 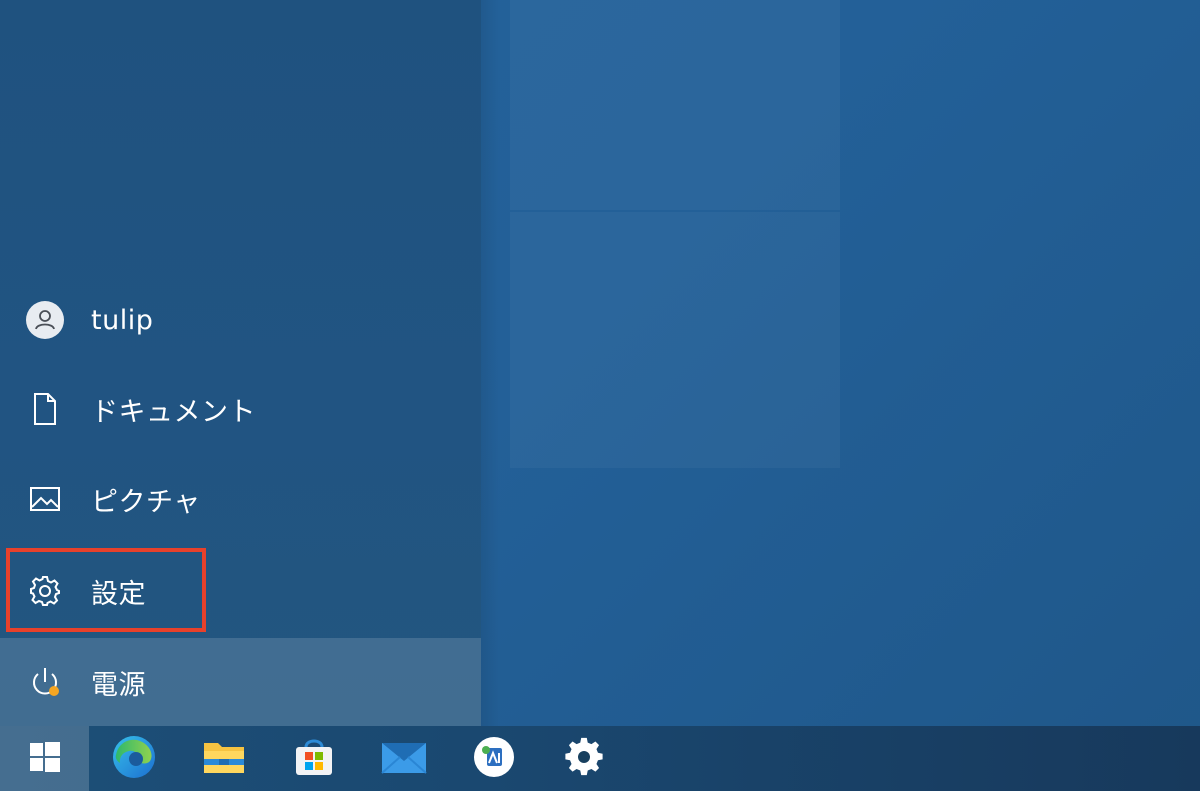 What do you see at coordinates (675, 105) in the screenshot?
I see `start-tile-area-top` at bounding box center [675, 105].